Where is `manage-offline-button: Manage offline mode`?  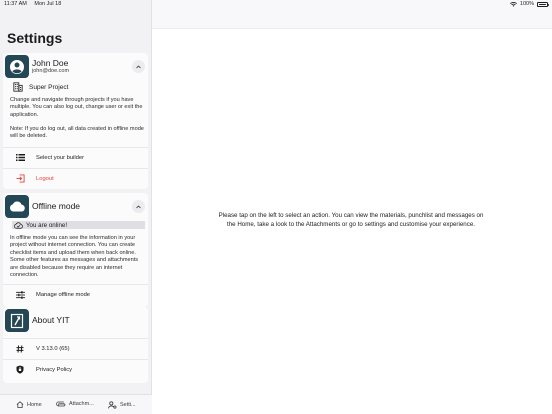 manage-offline-button: Manage offline mode is located at coordinates (75, 294).